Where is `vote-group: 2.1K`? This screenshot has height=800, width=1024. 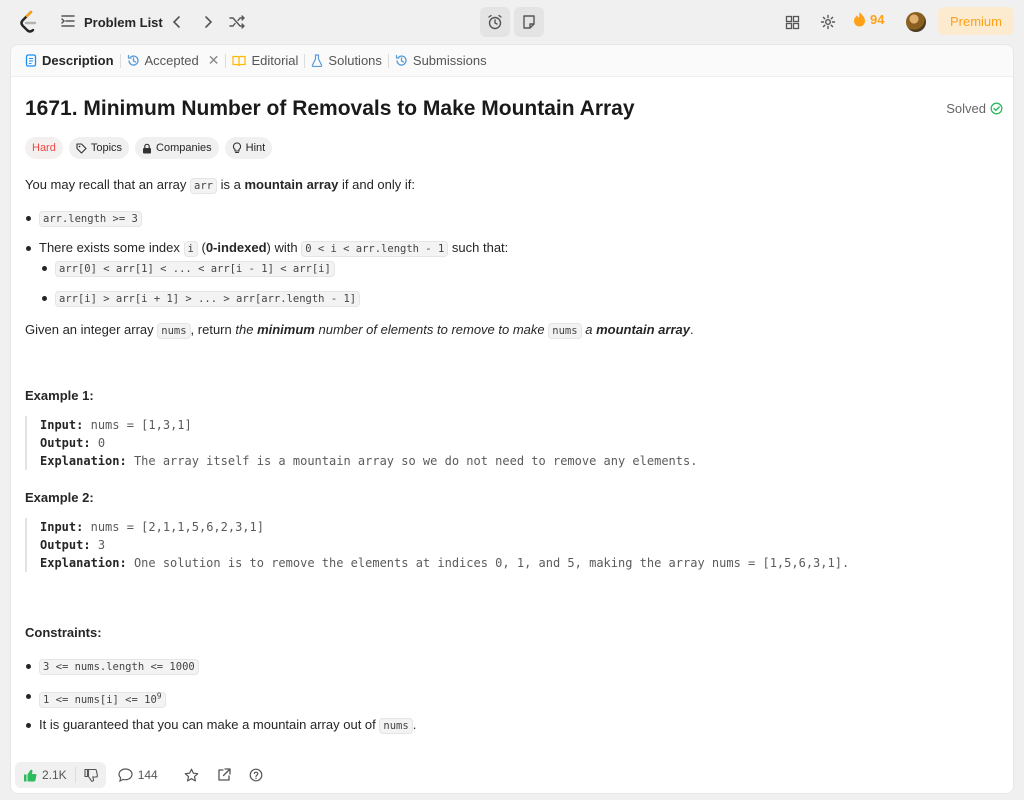 vote-group: 2.1K is located at coordinates (60, 775).